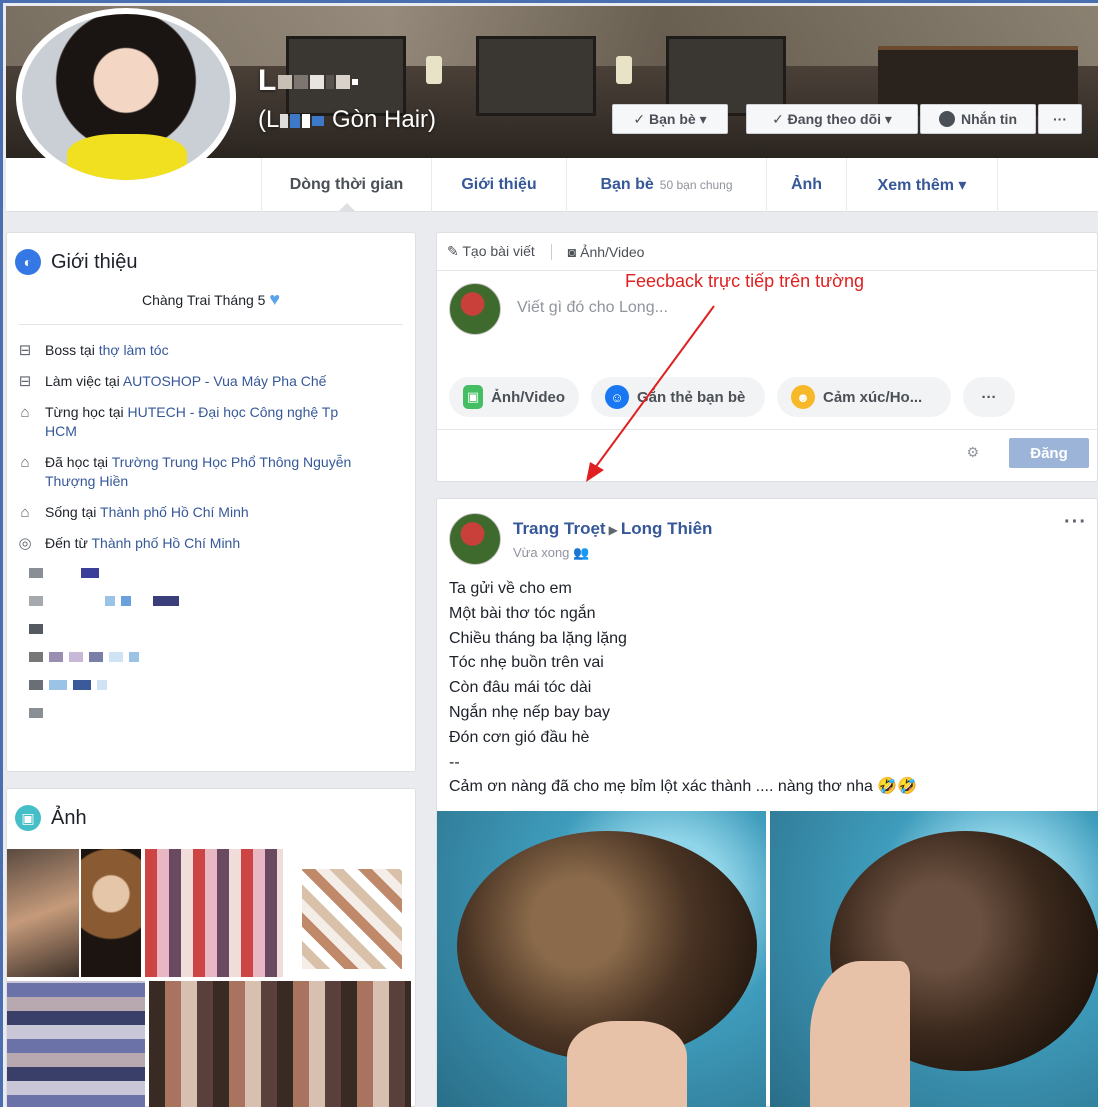 This screenshot has width=1098, height=1107. I want to click on intro-bio: Chàng Trai Tháng 5 ♥, so click(211, 307).